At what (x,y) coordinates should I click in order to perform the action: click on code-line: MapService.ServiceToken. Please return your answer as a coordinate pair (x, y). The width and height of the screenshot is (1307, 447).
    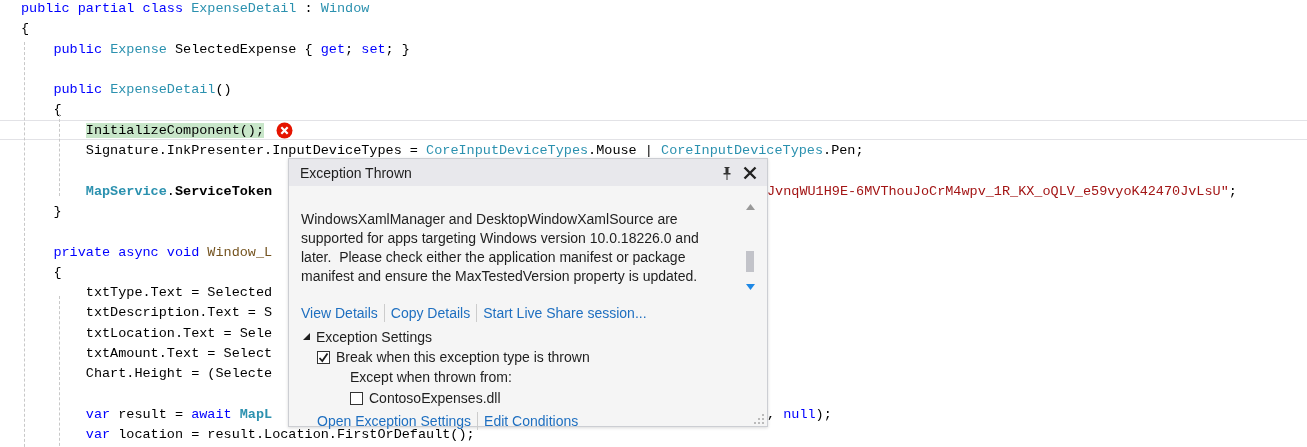
    Looking at the image, I should click on (178, 191).